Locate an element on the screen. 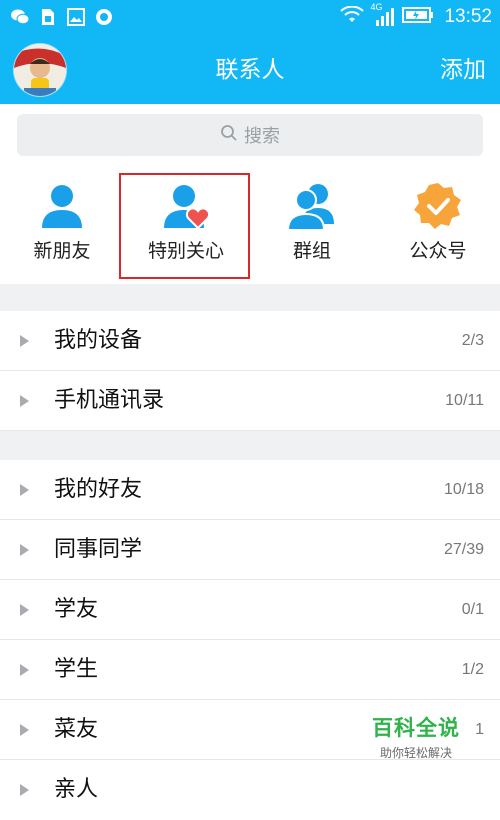  quick-actions: 新朋友 特别关心 群组 公众号 is located at coordinates (250, 225).